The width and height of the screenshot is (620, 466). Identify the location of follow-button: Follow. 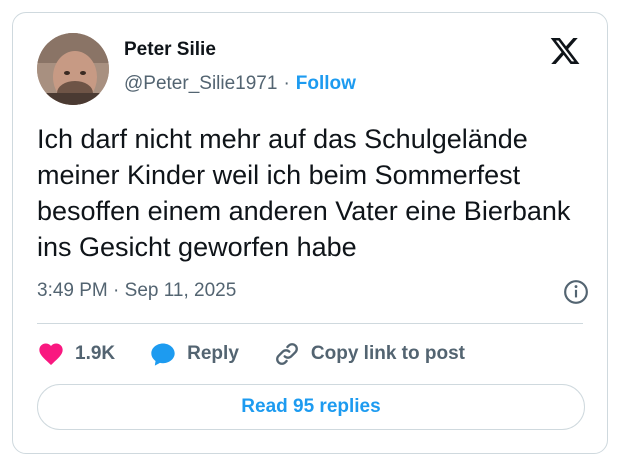
(326, 83).